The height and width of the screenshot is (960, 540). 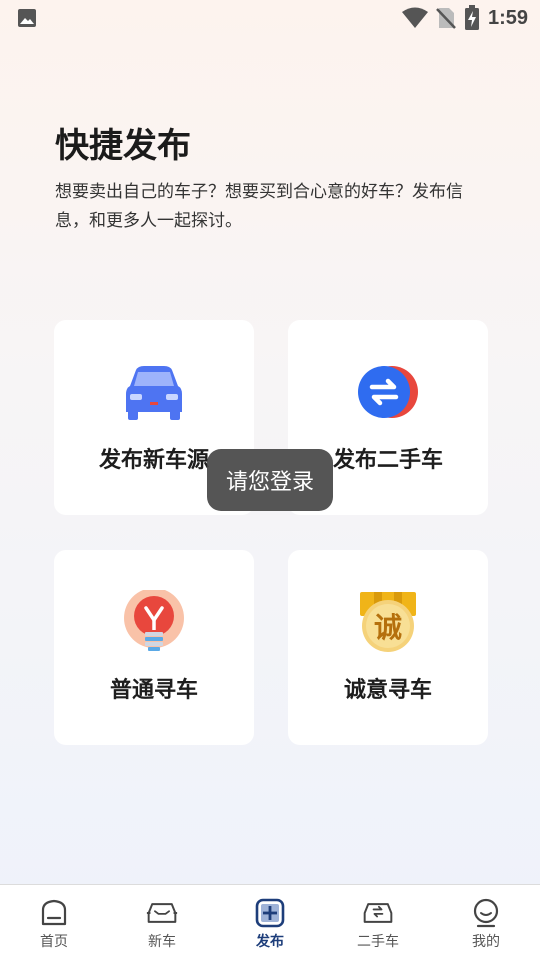 I want to click on page-title: 快捷发布, so click(x=123, y=146).